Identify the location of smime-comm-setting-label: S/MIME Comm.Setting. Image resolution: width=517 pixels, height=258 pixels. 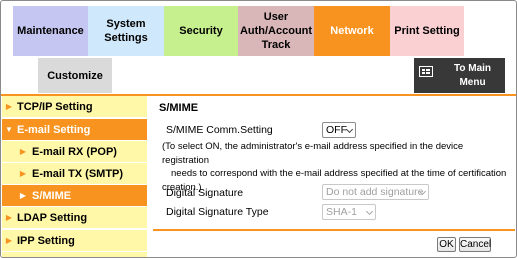
(219, 130).